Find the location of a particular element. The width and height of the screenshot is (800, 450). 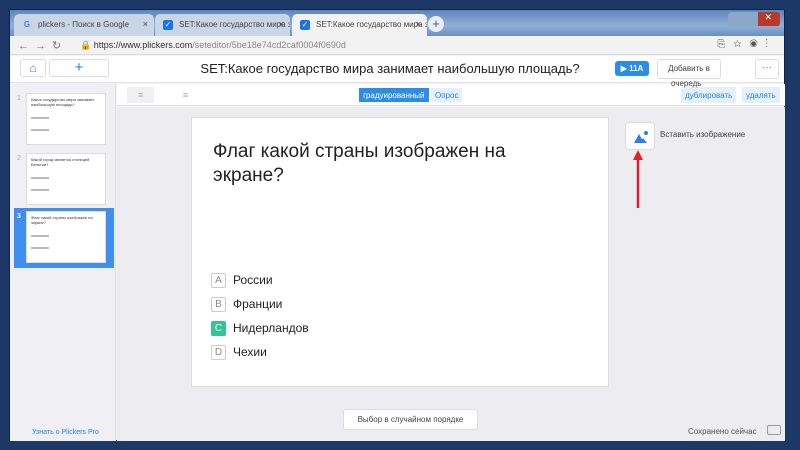

delete-button: удалять is located at coordinates (761, 95).